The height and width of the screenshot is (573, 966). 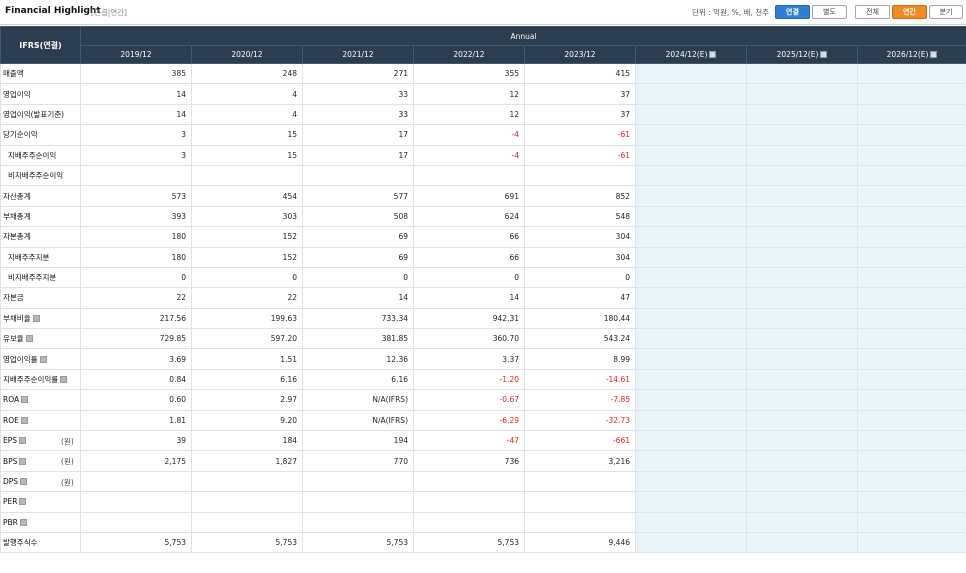 I want to click on column-header: 2020/12, so click(x=247, y=54).